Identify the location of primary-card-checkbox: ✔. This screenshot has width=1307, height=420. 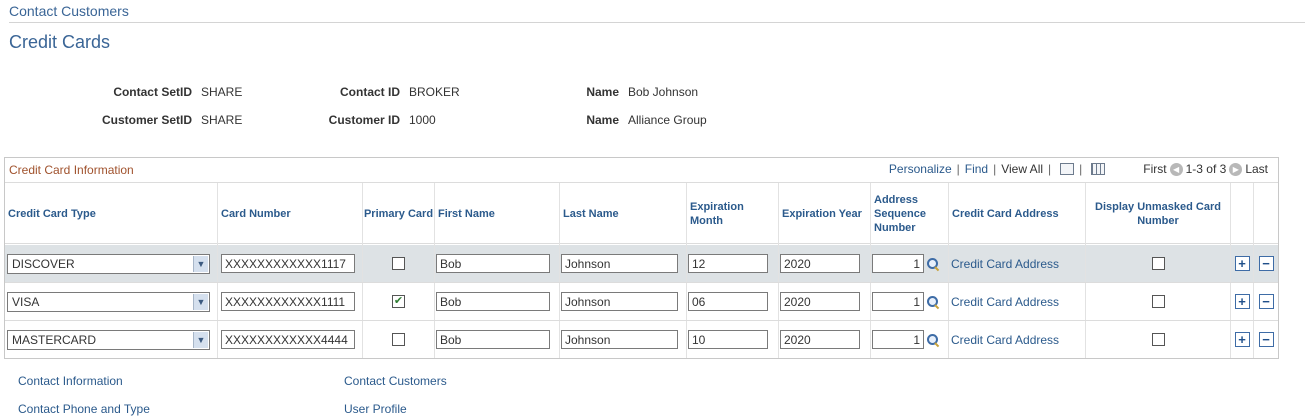
(398, 301).